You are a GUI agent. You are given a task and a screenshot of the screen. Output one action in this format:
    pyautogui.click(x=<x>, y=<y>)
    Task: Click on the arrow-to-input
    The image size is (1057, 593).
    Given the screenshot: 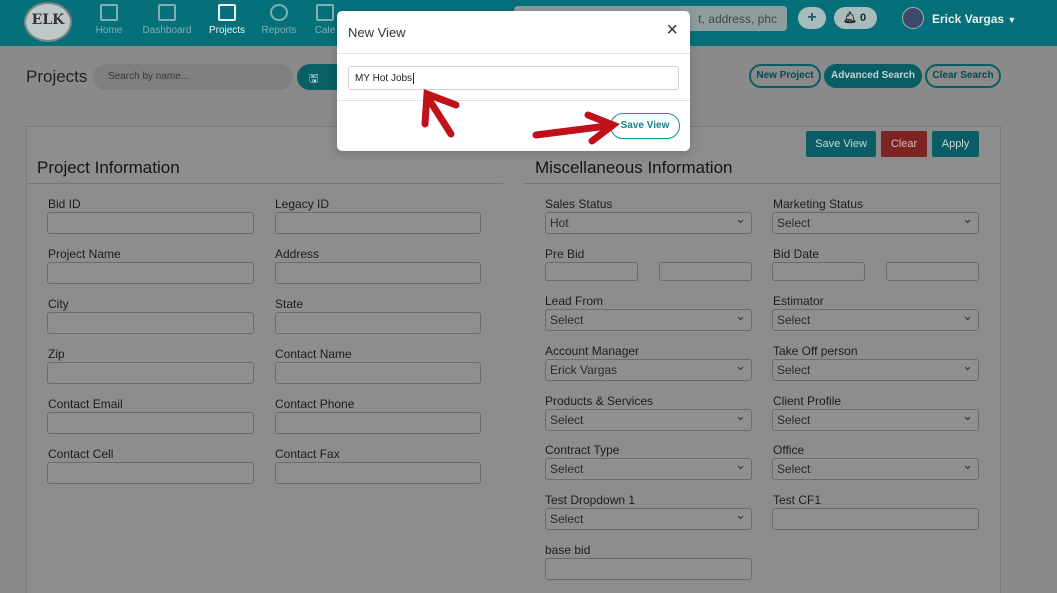 What is the action you would take?
    pyautogui.click(x=440, y=113)
    